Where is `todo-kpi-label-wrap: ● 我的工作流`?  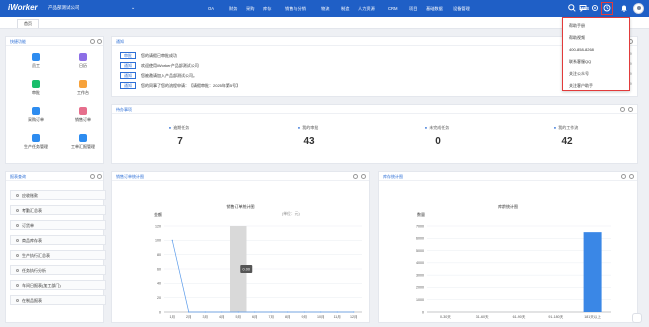 todo-kpi-label-wrap: ● 我的工作流 is located at coordinates (567, 128).